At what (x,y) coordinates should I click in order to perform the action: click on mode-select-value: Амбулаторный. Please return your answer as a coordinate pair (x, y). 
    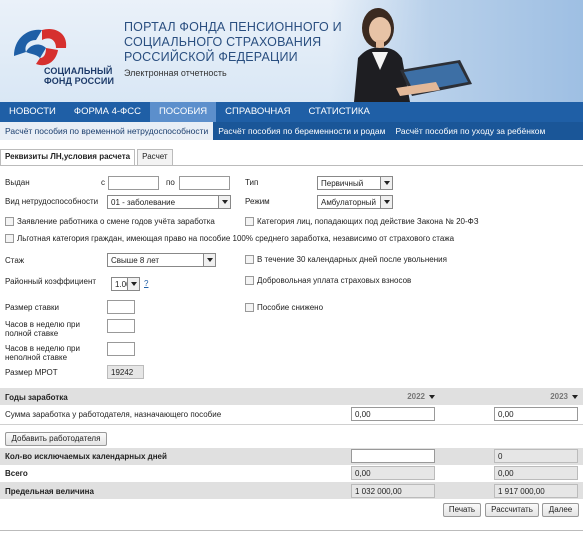
    Looking at the image, I should click on (349, 202).